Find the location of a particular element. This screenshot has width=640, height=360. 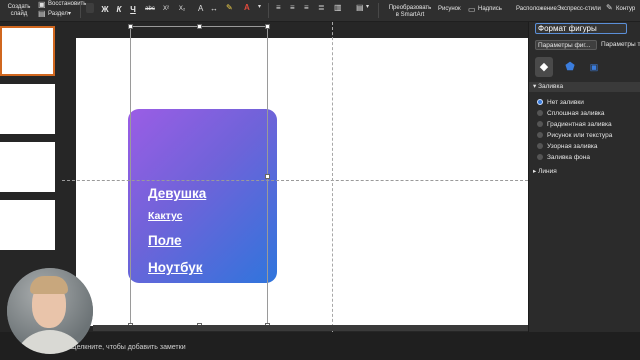

underline-button: Ч is located at coordinates (133, 9).